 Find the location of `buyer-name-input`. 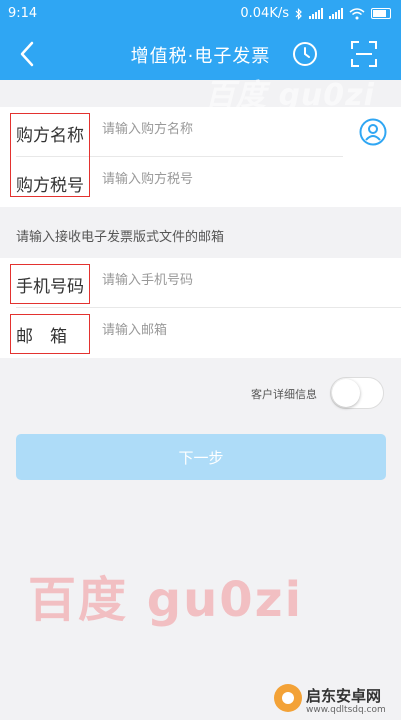

buyer-name-input is located at coordinates (222, 129).